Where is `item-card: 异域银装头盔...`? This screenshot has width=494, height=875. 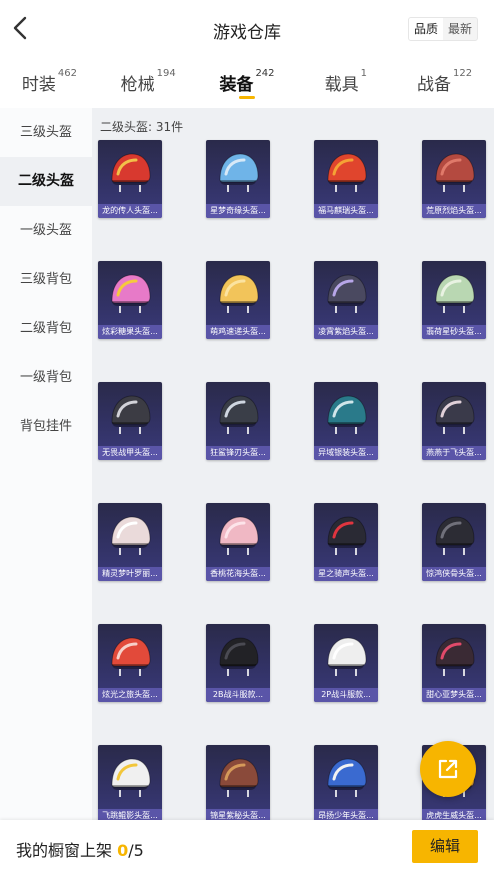
item-card: 异域银装头盔... is located at coordinates (346, 421).